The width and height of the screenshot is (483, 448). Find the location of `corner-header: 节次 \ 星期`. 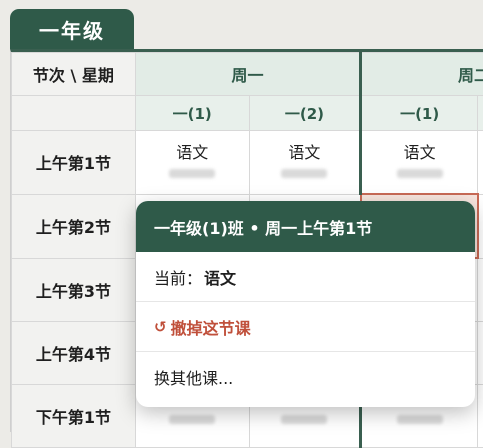

corner-header: 节次 \ 星期 is located at coordinates (73, 74).